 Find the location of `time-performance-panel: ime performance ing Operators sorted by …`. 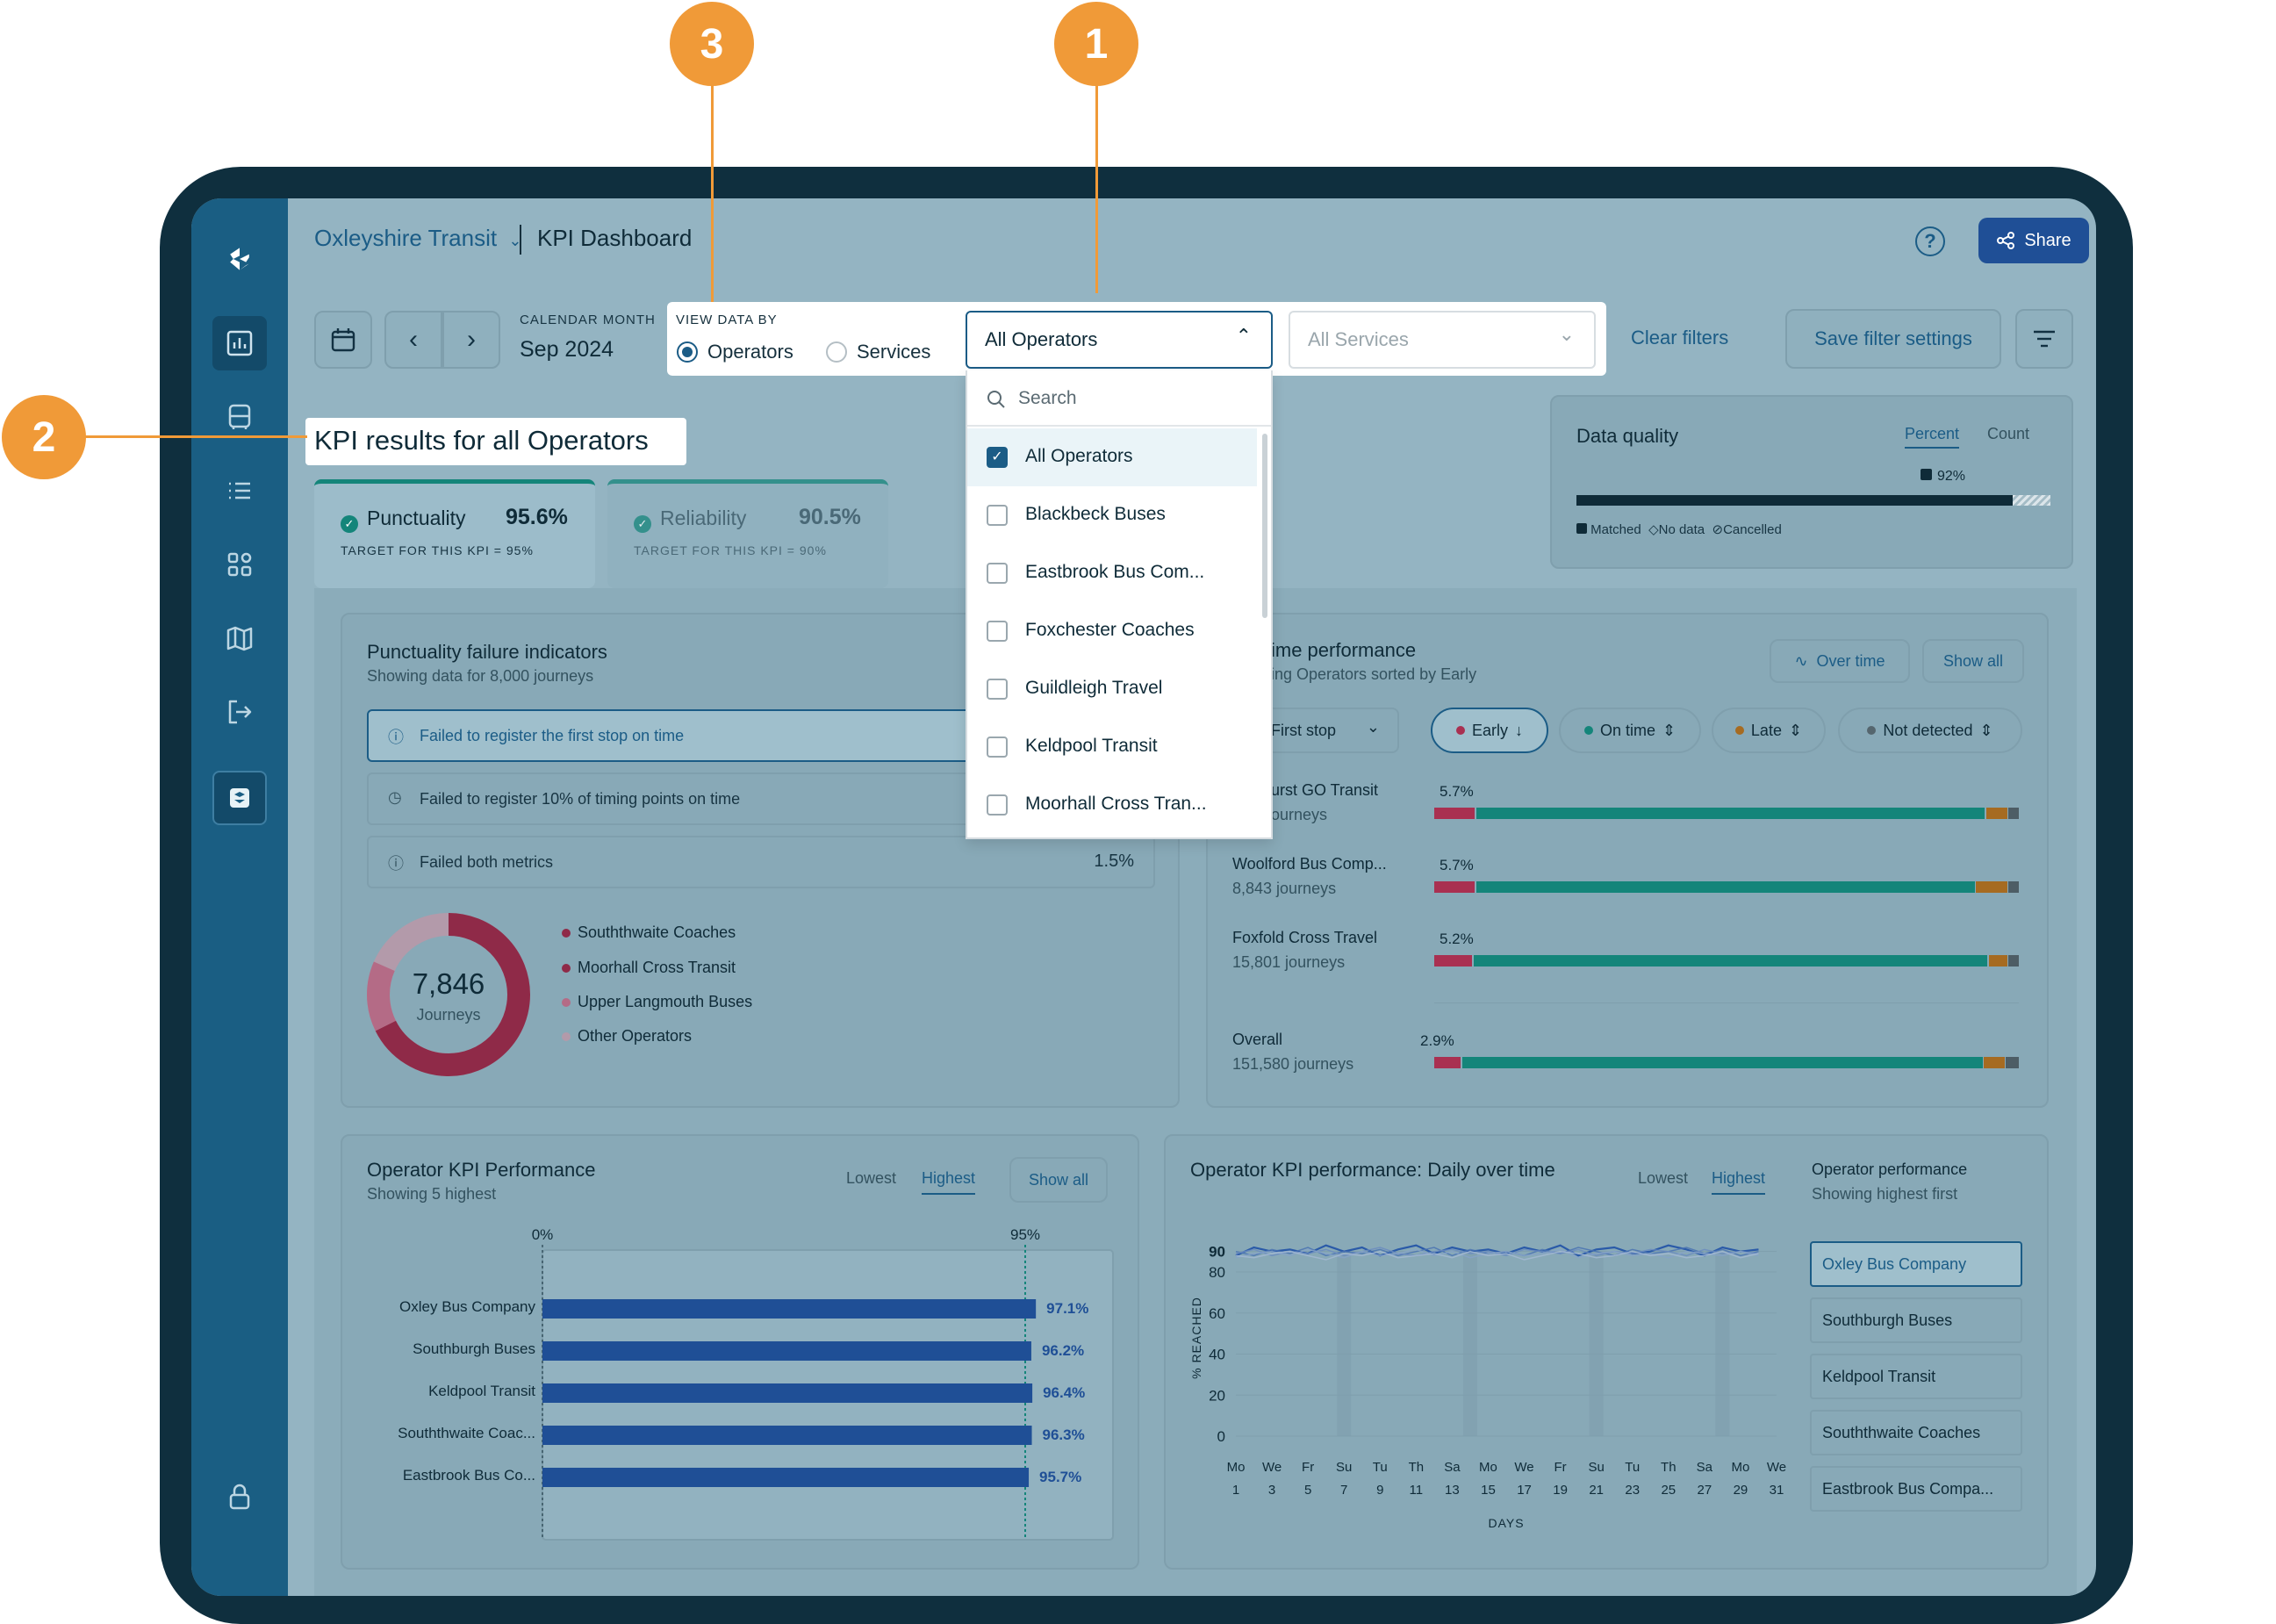

time-performance-panel: ime performance ing Operators sorted by … is located at coordinates (1627, 861).